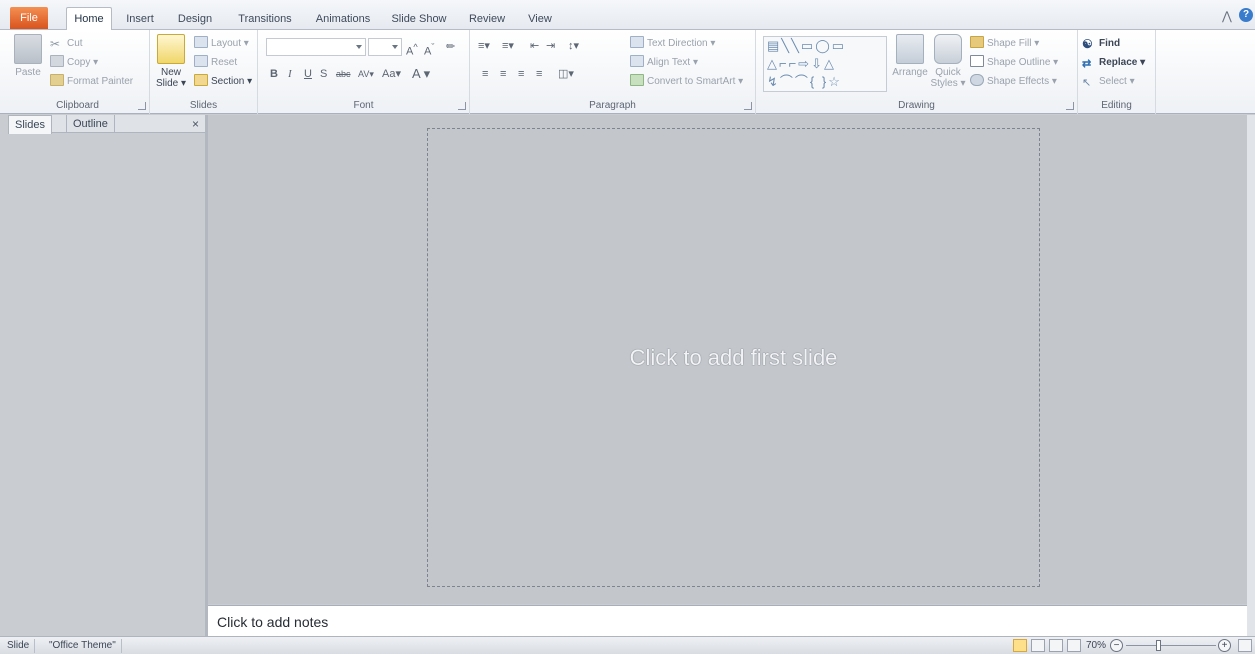 This screenshot has height=654, width=1255. Describe the element at coordinates (1101, 44) in the screenshot. I see `find-button: ☯ Find` at that location.